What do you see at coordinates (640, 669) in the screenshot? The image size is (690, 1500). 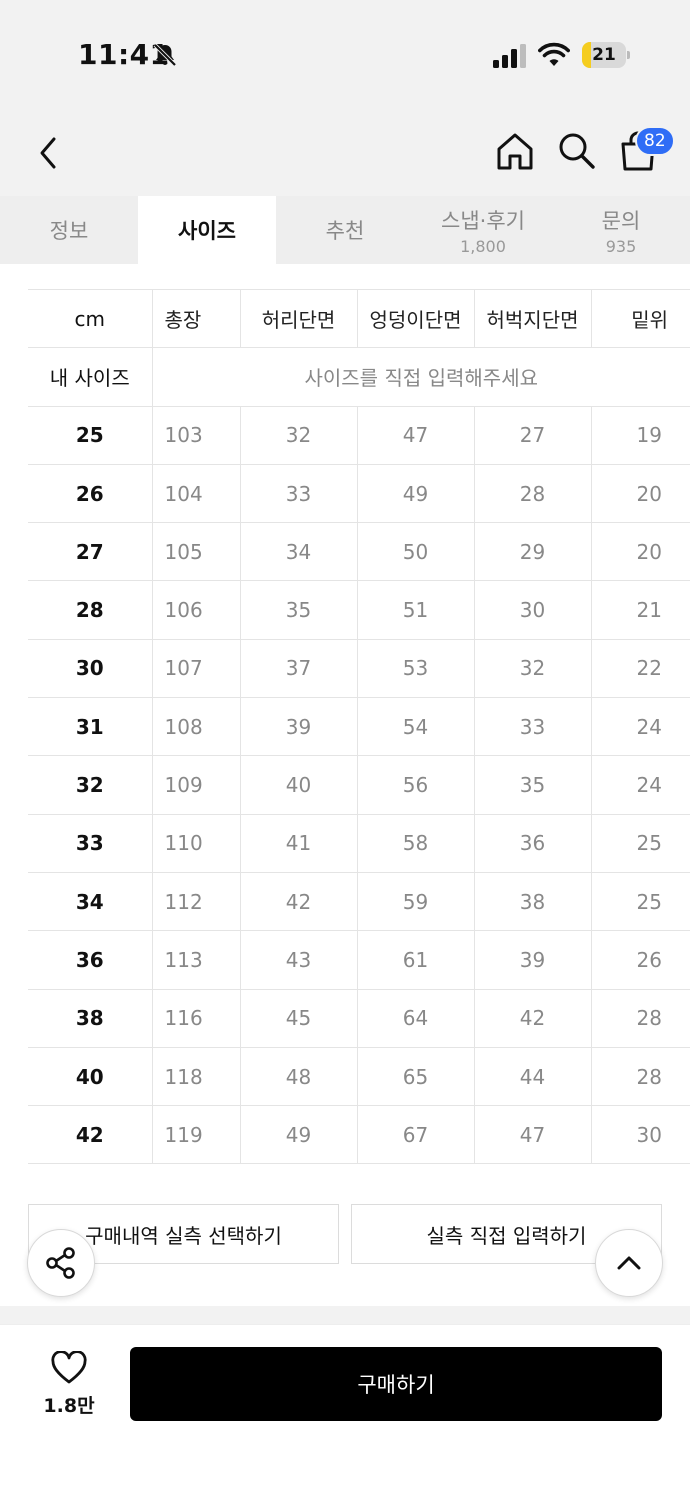 I see `measurement-cell: 22` at bounding box center [640, 669].